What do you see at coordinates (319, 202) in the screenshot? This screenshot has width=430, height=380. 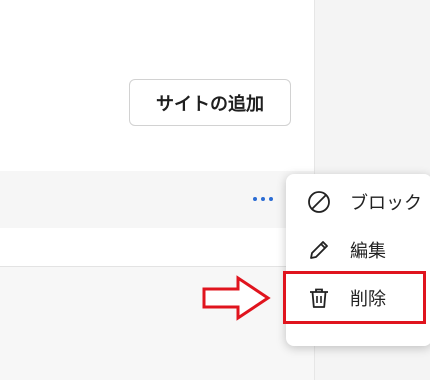 I see `block-icon` at bounding box center [319, 202].